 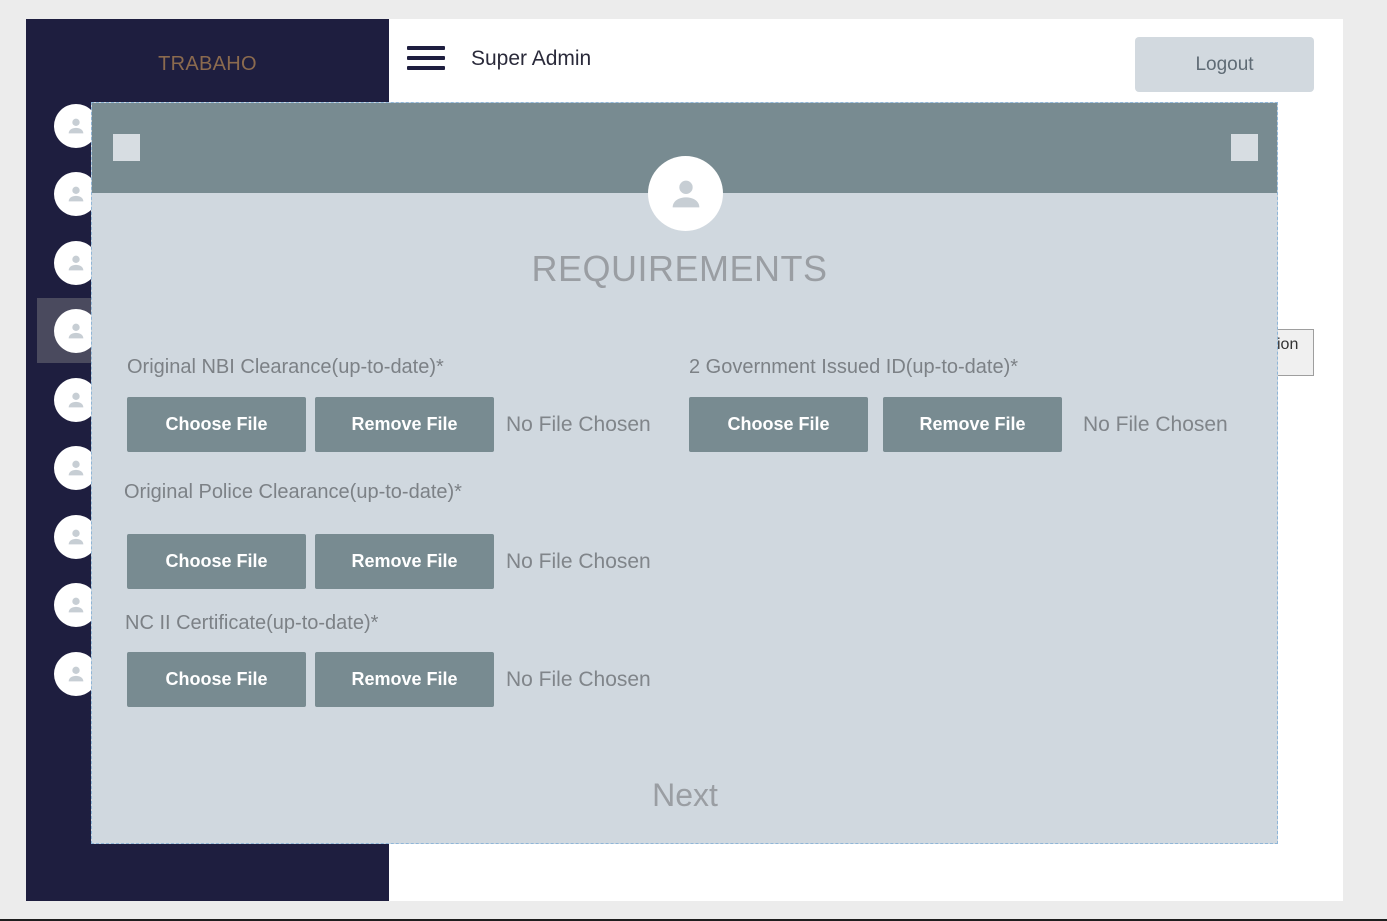 I want to click on brand-logo: TRABAHO, so click(x=207, y=64).